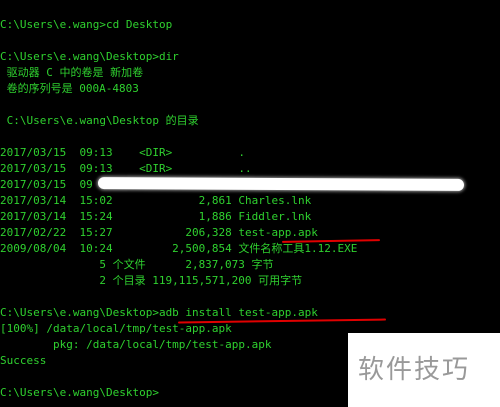 Image resolution: width=500 pixels, height=407 pixels. Describe the element at coordinates (159, 232) in the screenshot. I see `console-line: 2017/02/22 15:27 206,328 test-app.apk` at that location.